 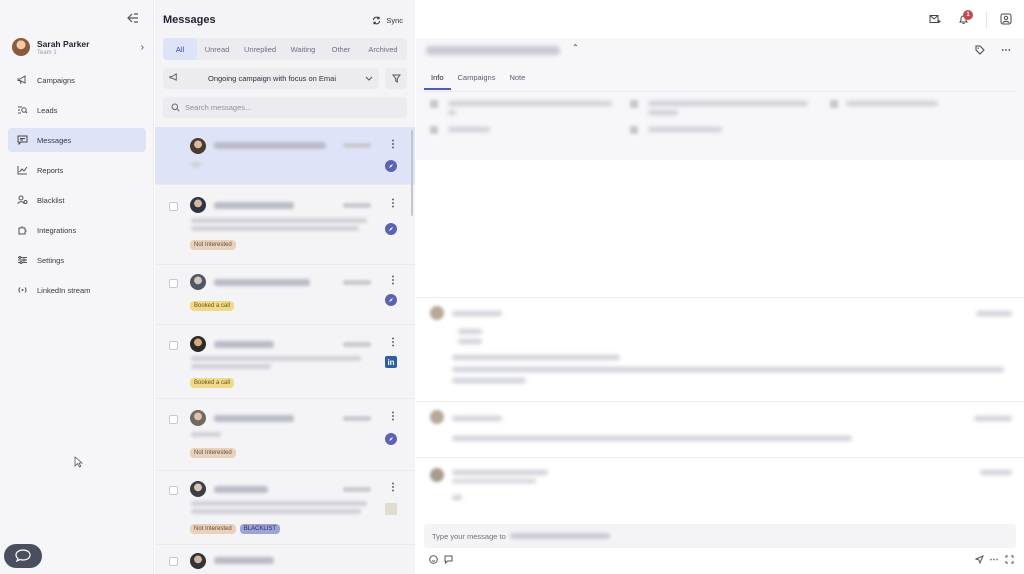 I want to click on sidebar-item-integrations: Integrations, so click(x=77, y=230).